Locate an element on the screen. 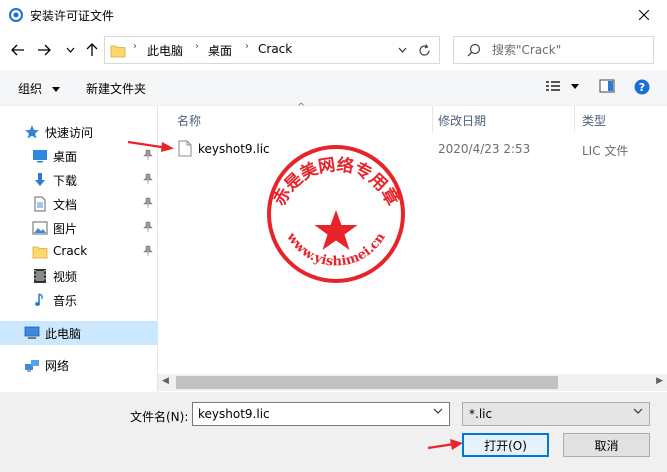  search-box is located at coordinates (553, 50).